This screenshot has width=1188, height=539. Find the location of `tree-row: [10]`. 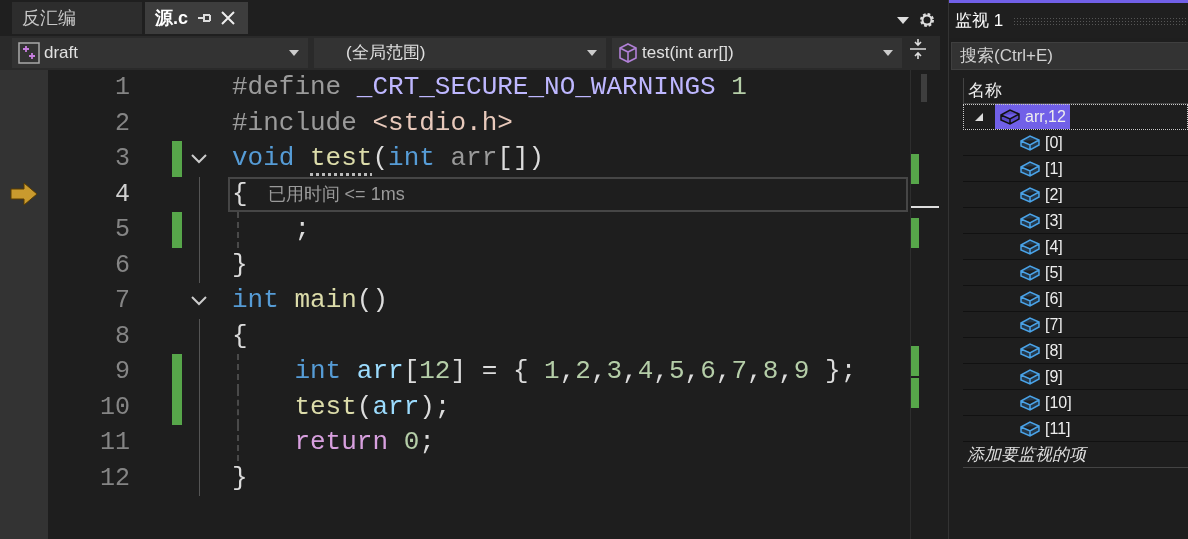

tree-row: [10] is located at coordinates (1075, 403).